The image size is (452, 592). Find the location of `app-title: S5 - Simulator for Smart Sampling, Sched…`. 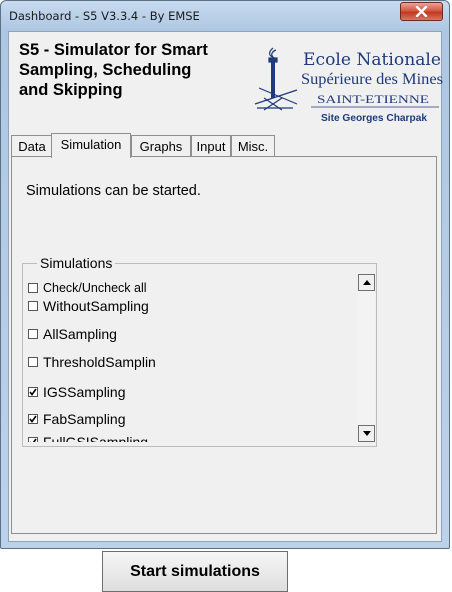

app-title: S5 - Simulator for Smart Sampling, Sched… is located at coordinates (134, 70).